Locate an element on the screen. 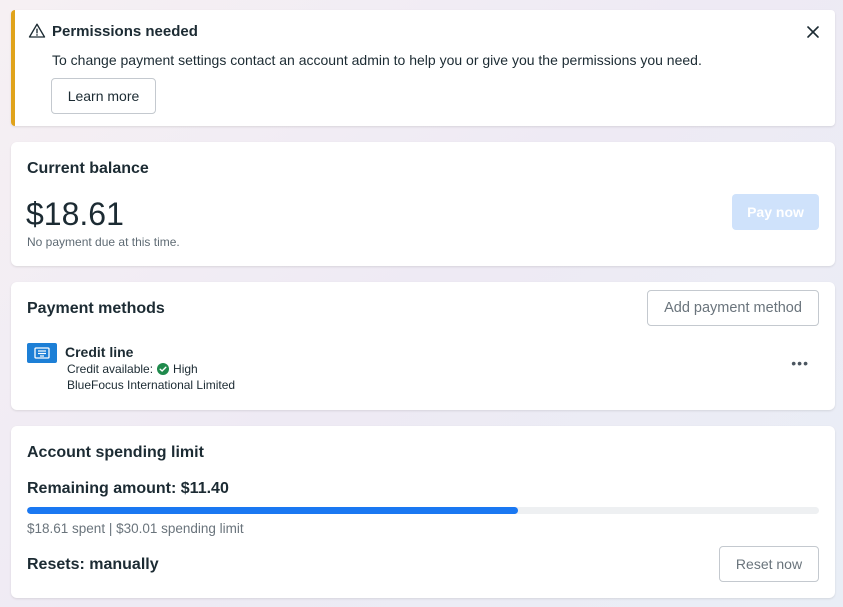  add-payment-method-button: Add payment method is located at coordinates (733, 308).